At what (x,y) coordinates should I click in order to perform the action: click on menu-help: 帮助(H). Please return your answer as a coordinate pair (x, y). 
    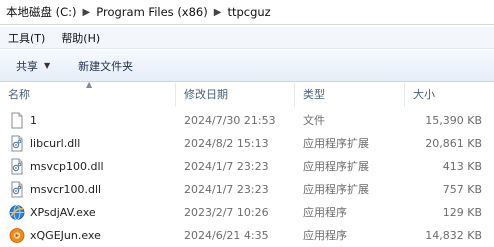
    Looking at the image, I should click on (80, 38).